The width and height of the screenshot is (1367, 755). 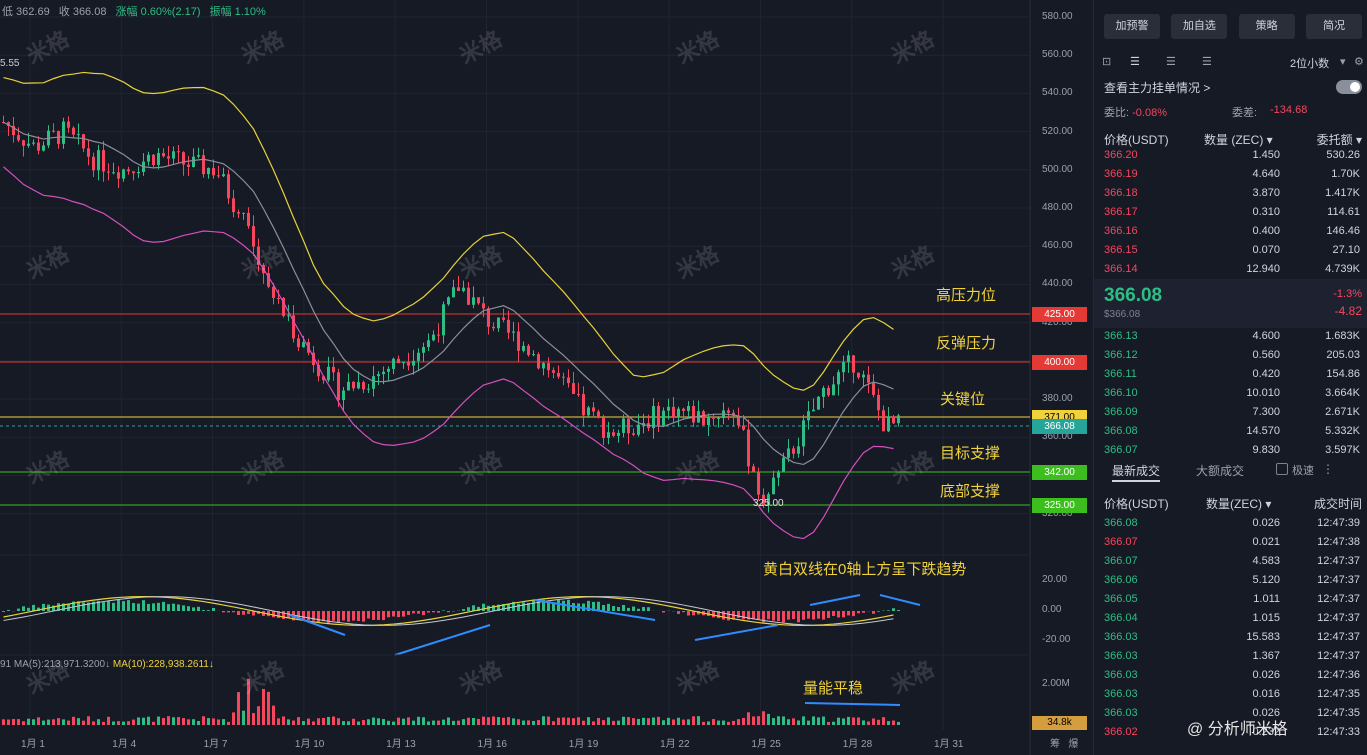 I want to click on overview-button: 简况, so click(x=1333, y=26).